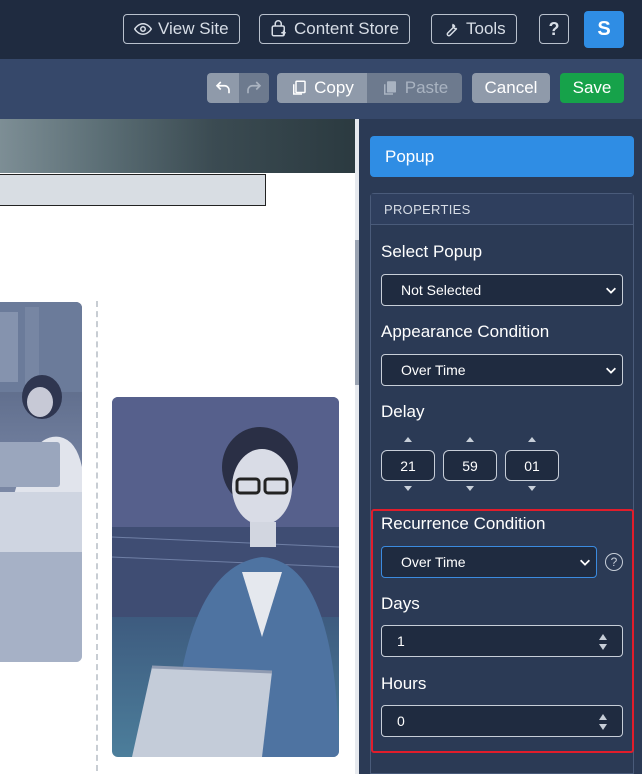  Describe the element at coordinates (470, 439) in the screenshot. I see `minutes-increment-arrow` at that location.